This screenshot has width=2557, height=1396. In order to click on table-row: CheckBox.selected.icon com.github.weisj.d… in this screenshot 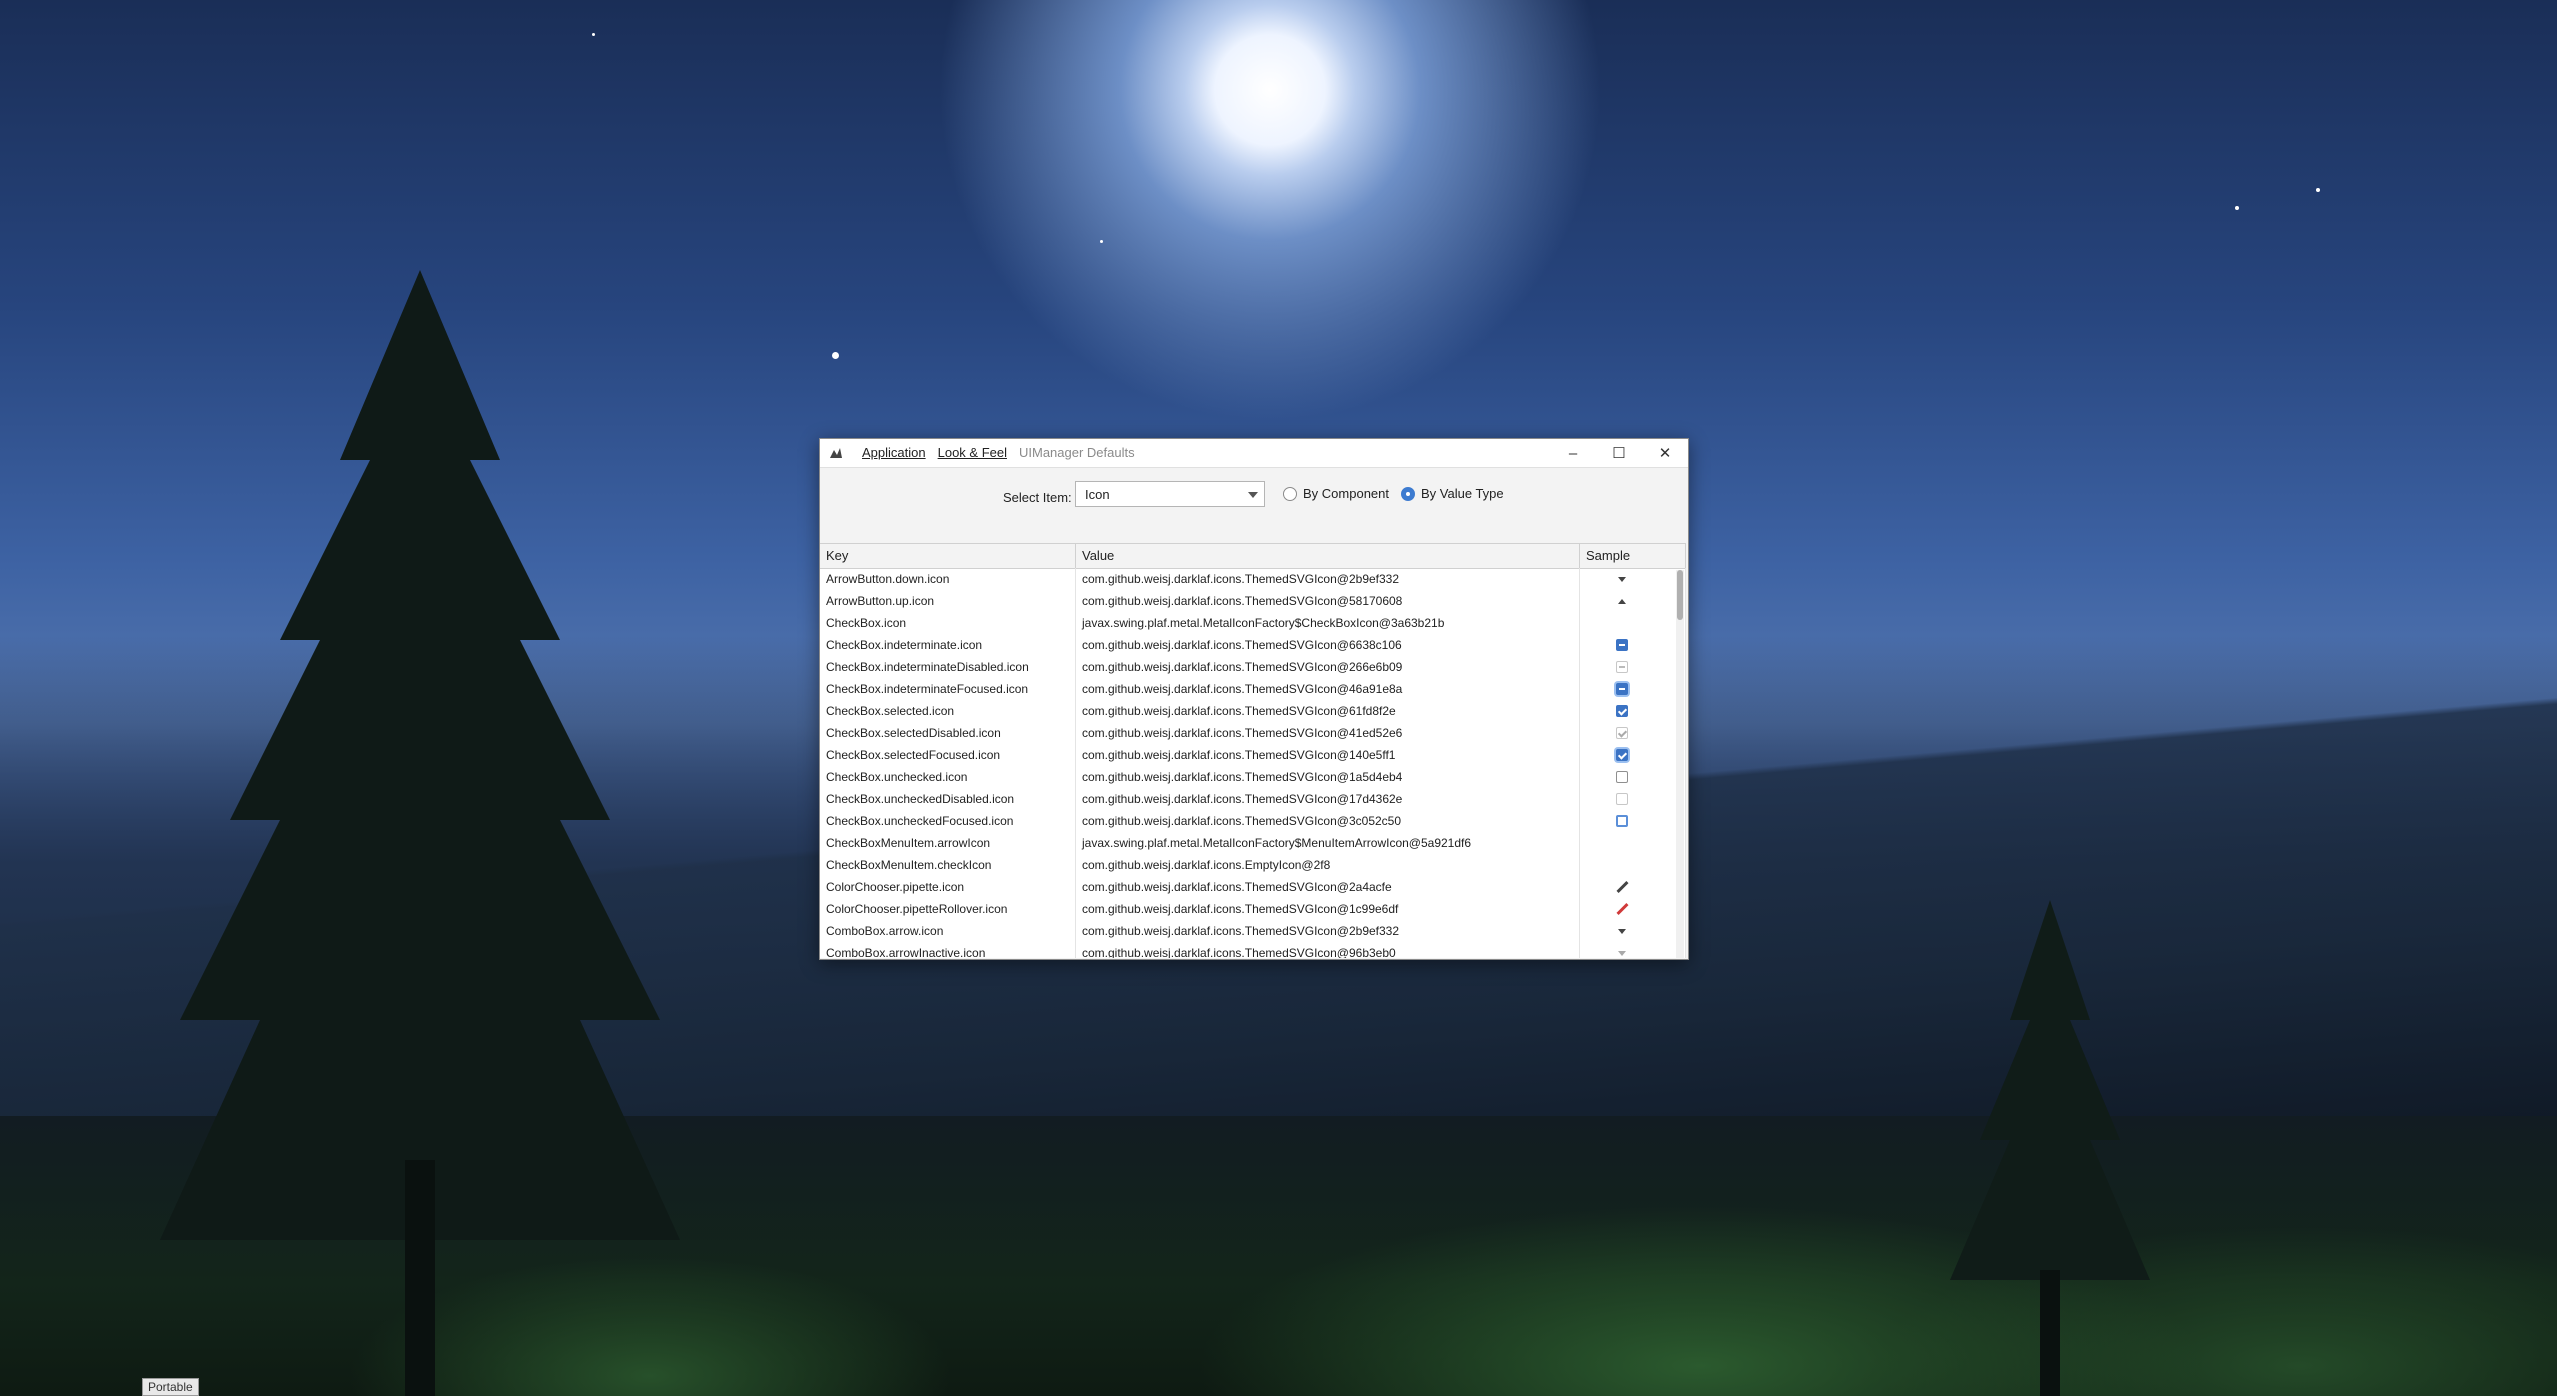, I will do `click(1253, 711)`.